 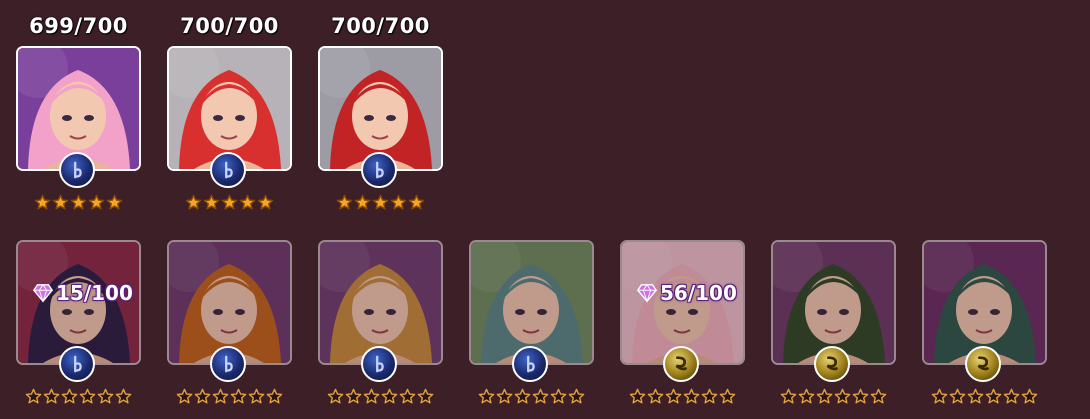 I want to click on shard-progress: 15/100, so click(x=82, y=293).